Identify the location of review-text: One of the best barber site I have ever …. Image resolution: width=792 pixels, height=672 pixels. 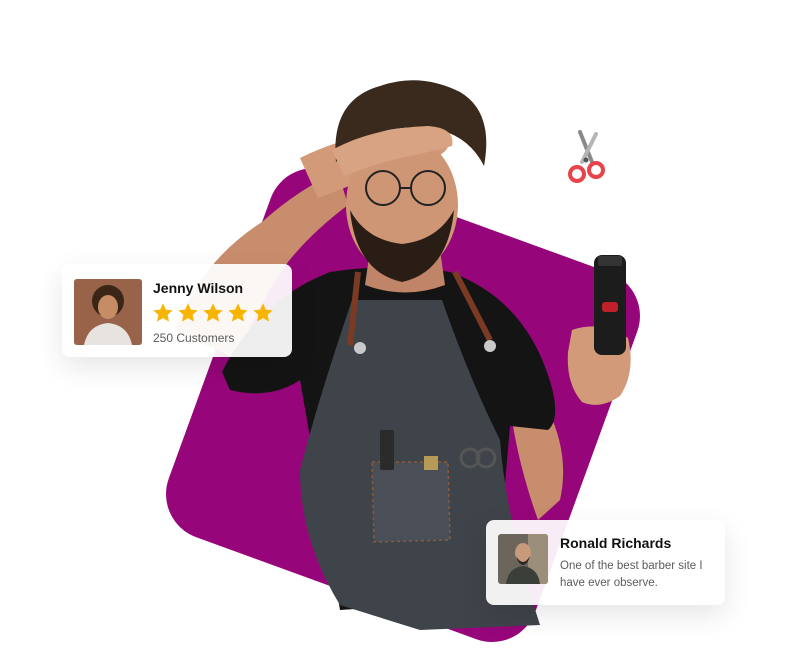
(631, 574).